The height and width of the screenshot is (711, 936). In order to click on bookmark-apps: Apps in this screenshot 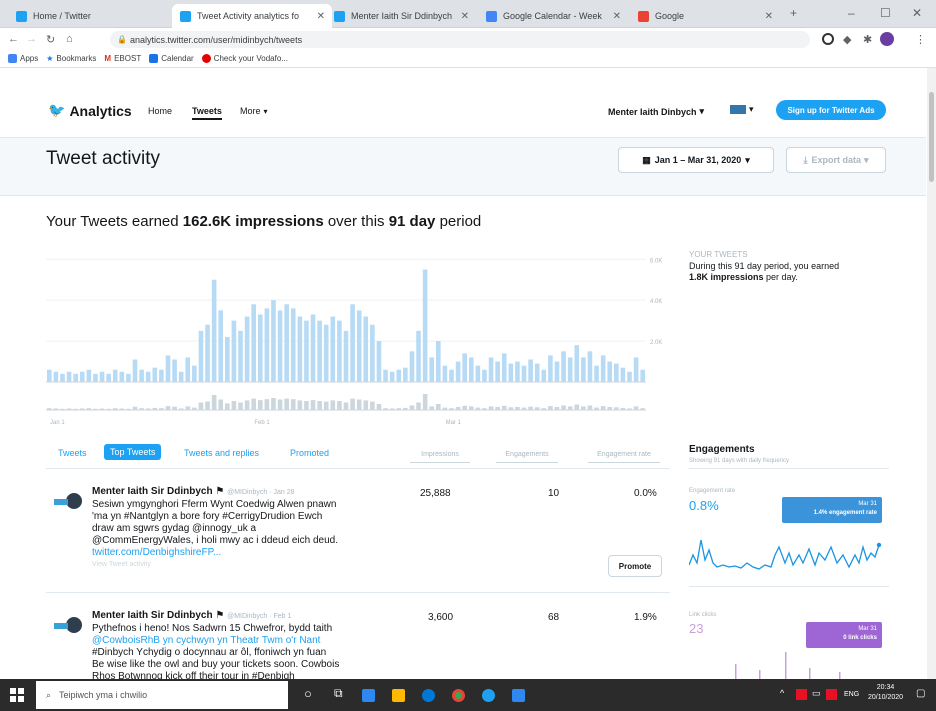, I will do `click(23, 58)`.